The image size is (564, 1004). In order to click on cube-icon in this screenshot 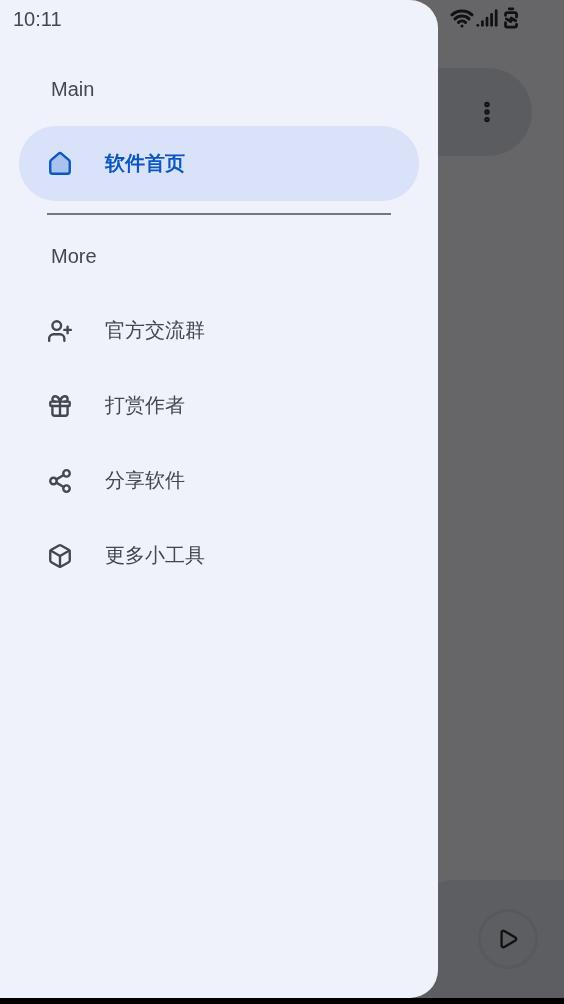, I will do `click(60, 555)`.